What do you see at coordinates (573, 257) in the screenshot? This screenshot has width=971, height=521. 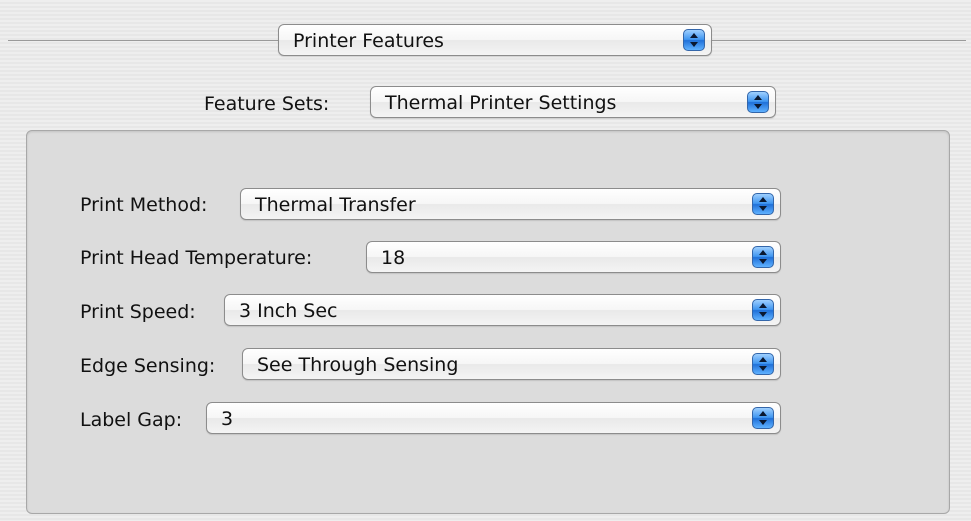 I see `print-head-temperature-popup: 18` at bounding box center [573, 257].